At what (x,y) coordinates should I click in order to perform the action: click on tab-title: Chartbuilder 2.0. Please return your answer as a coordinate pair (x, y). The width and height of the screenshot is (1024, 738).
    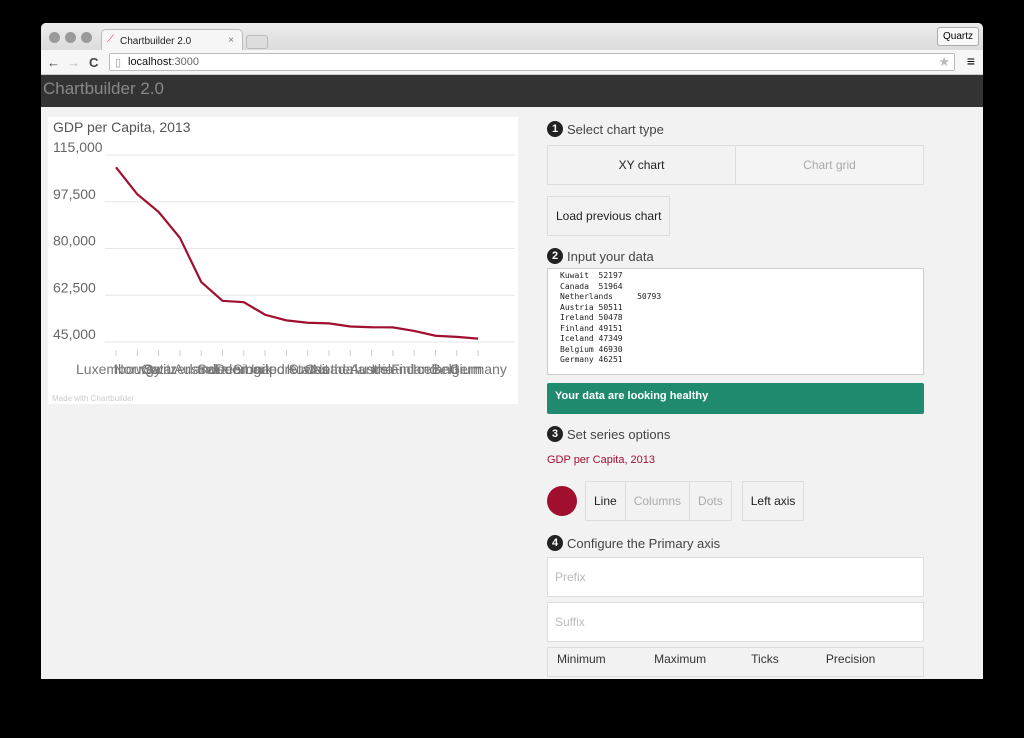
    Looking at the image, I should click on (156, 41).